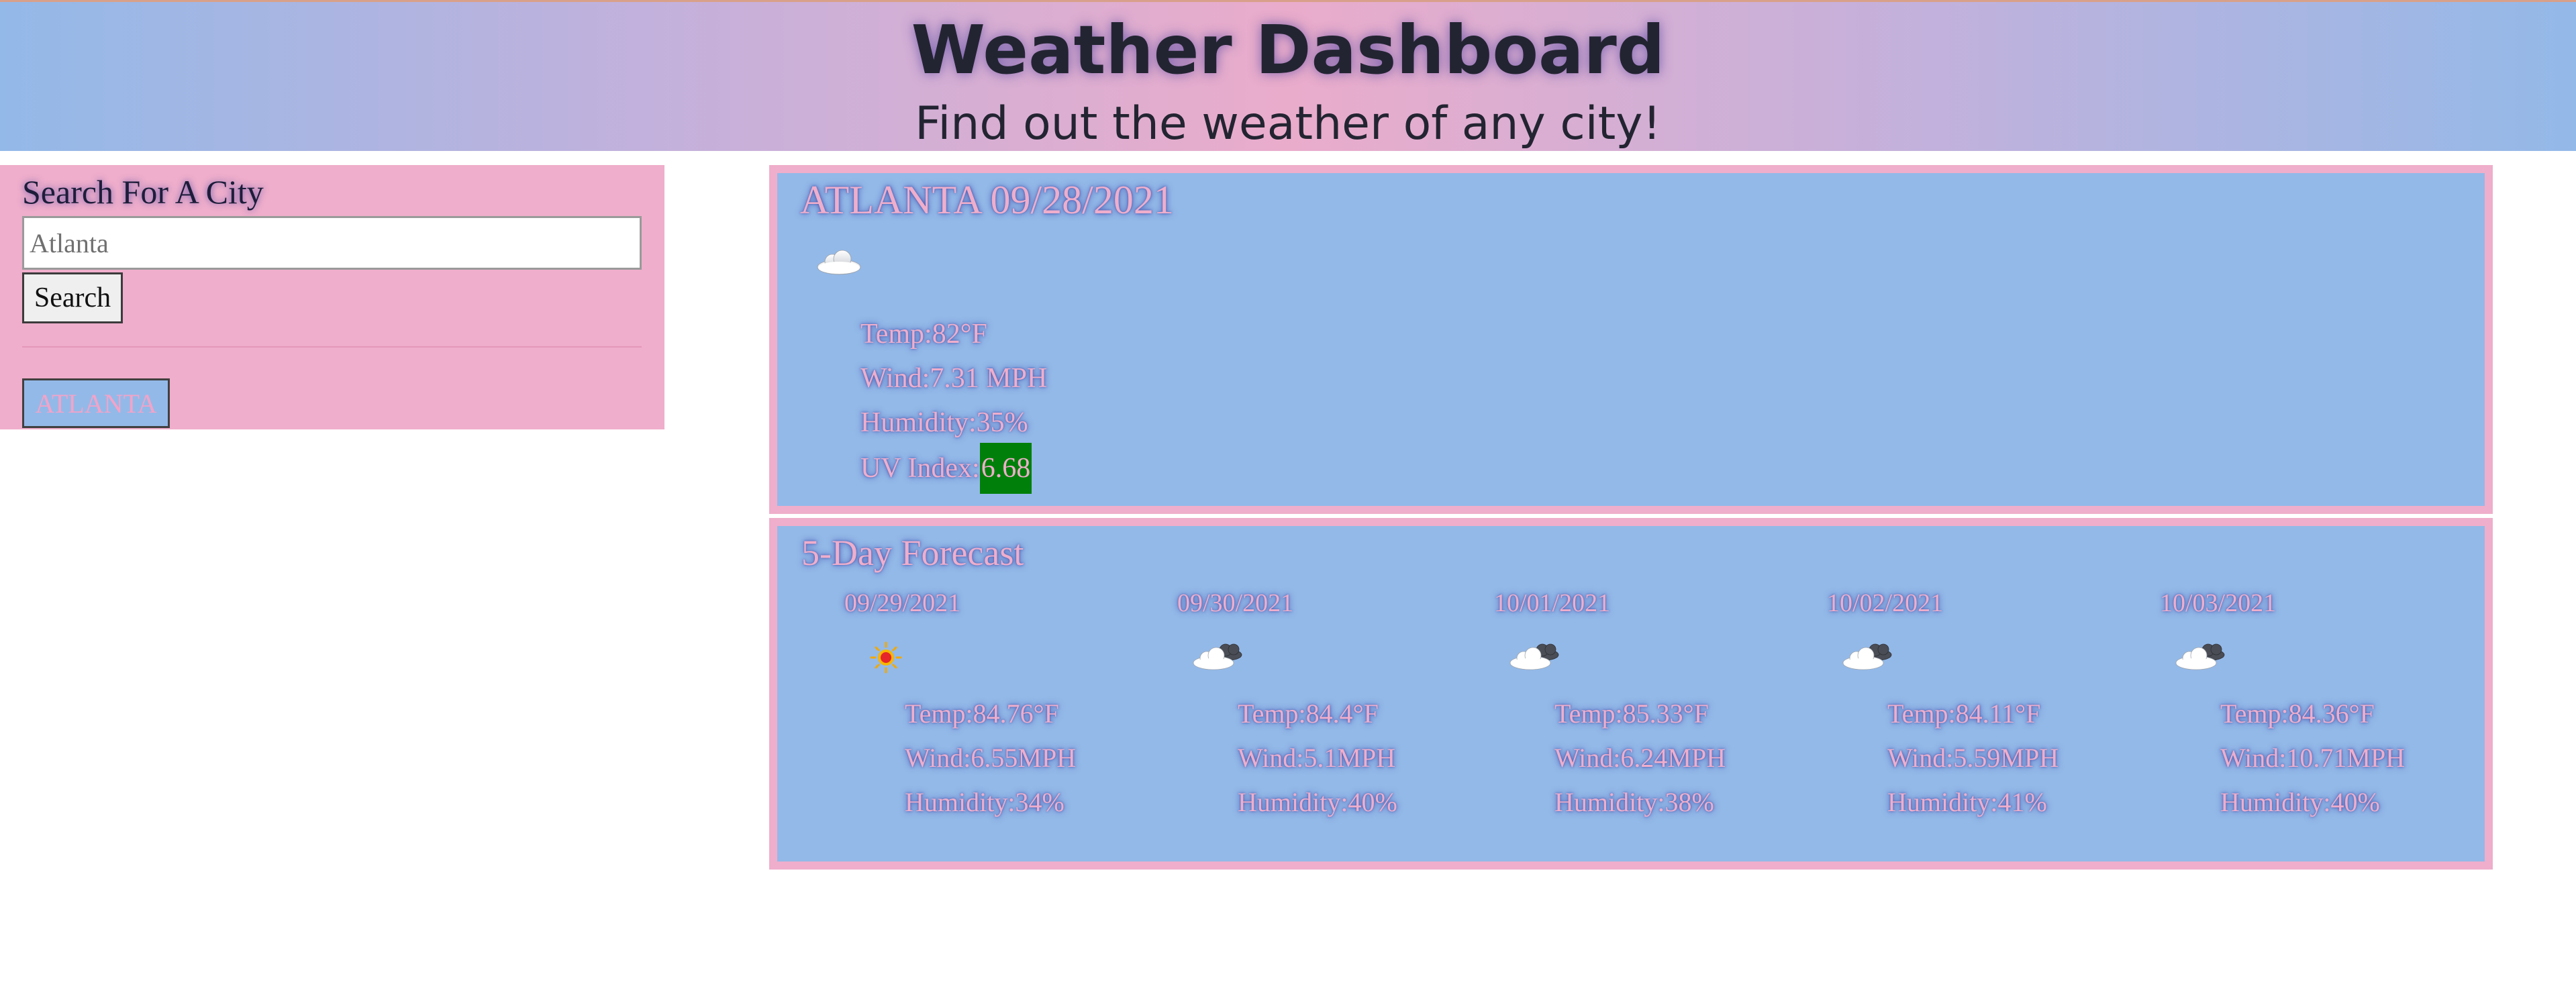  What do you see at coordinates (1308, 713) in the screenshot?
I see `forecast-temp: Temp:84.4°F` at bounding box center [1308, 713].